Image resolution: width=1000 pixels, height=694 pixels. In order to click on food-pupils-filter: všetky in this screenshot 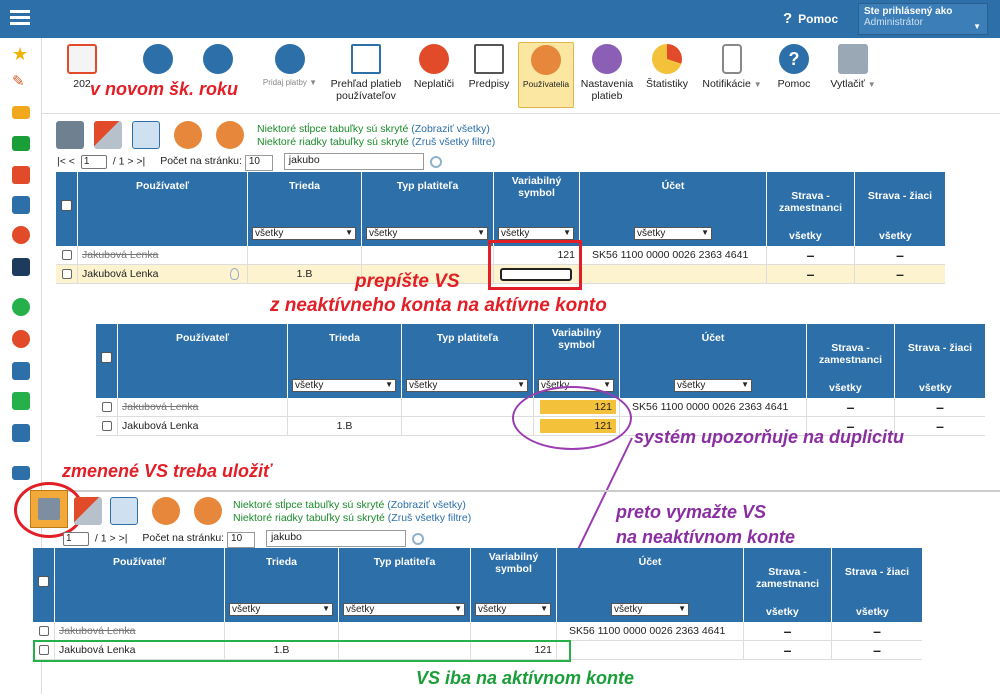, I will do `click(872, 612)`.